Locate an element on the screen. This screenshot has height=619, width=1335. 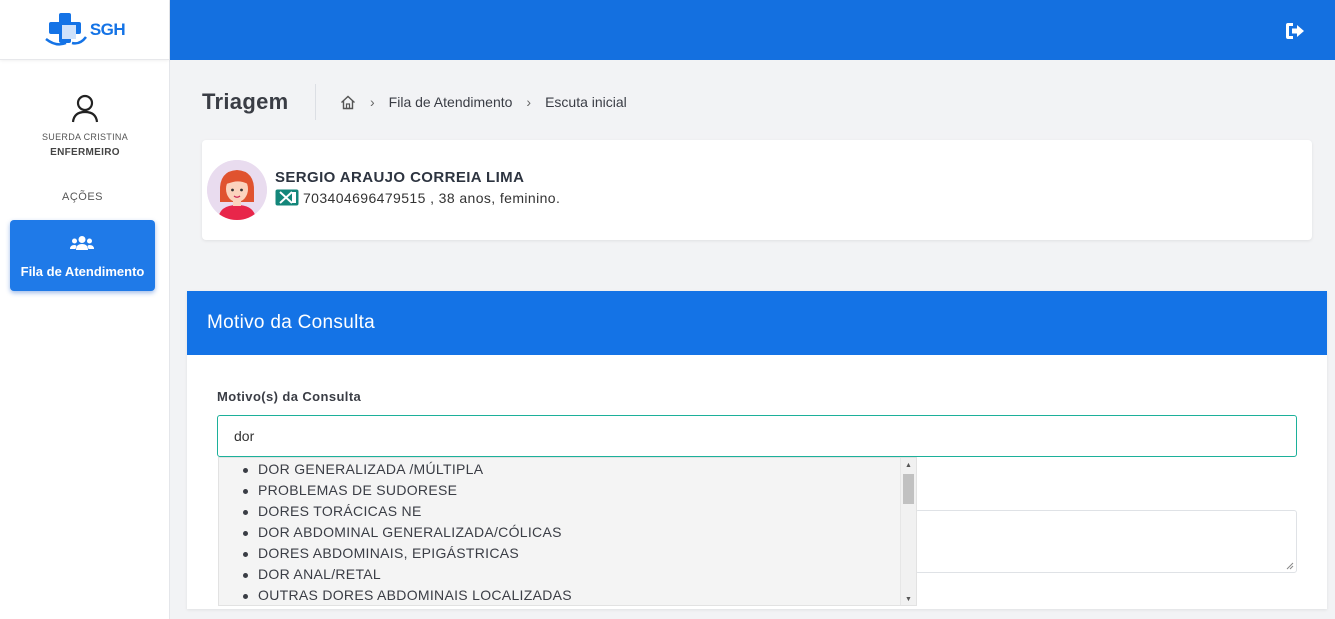
sign-out-icon is located at coordinates (1295, 31).